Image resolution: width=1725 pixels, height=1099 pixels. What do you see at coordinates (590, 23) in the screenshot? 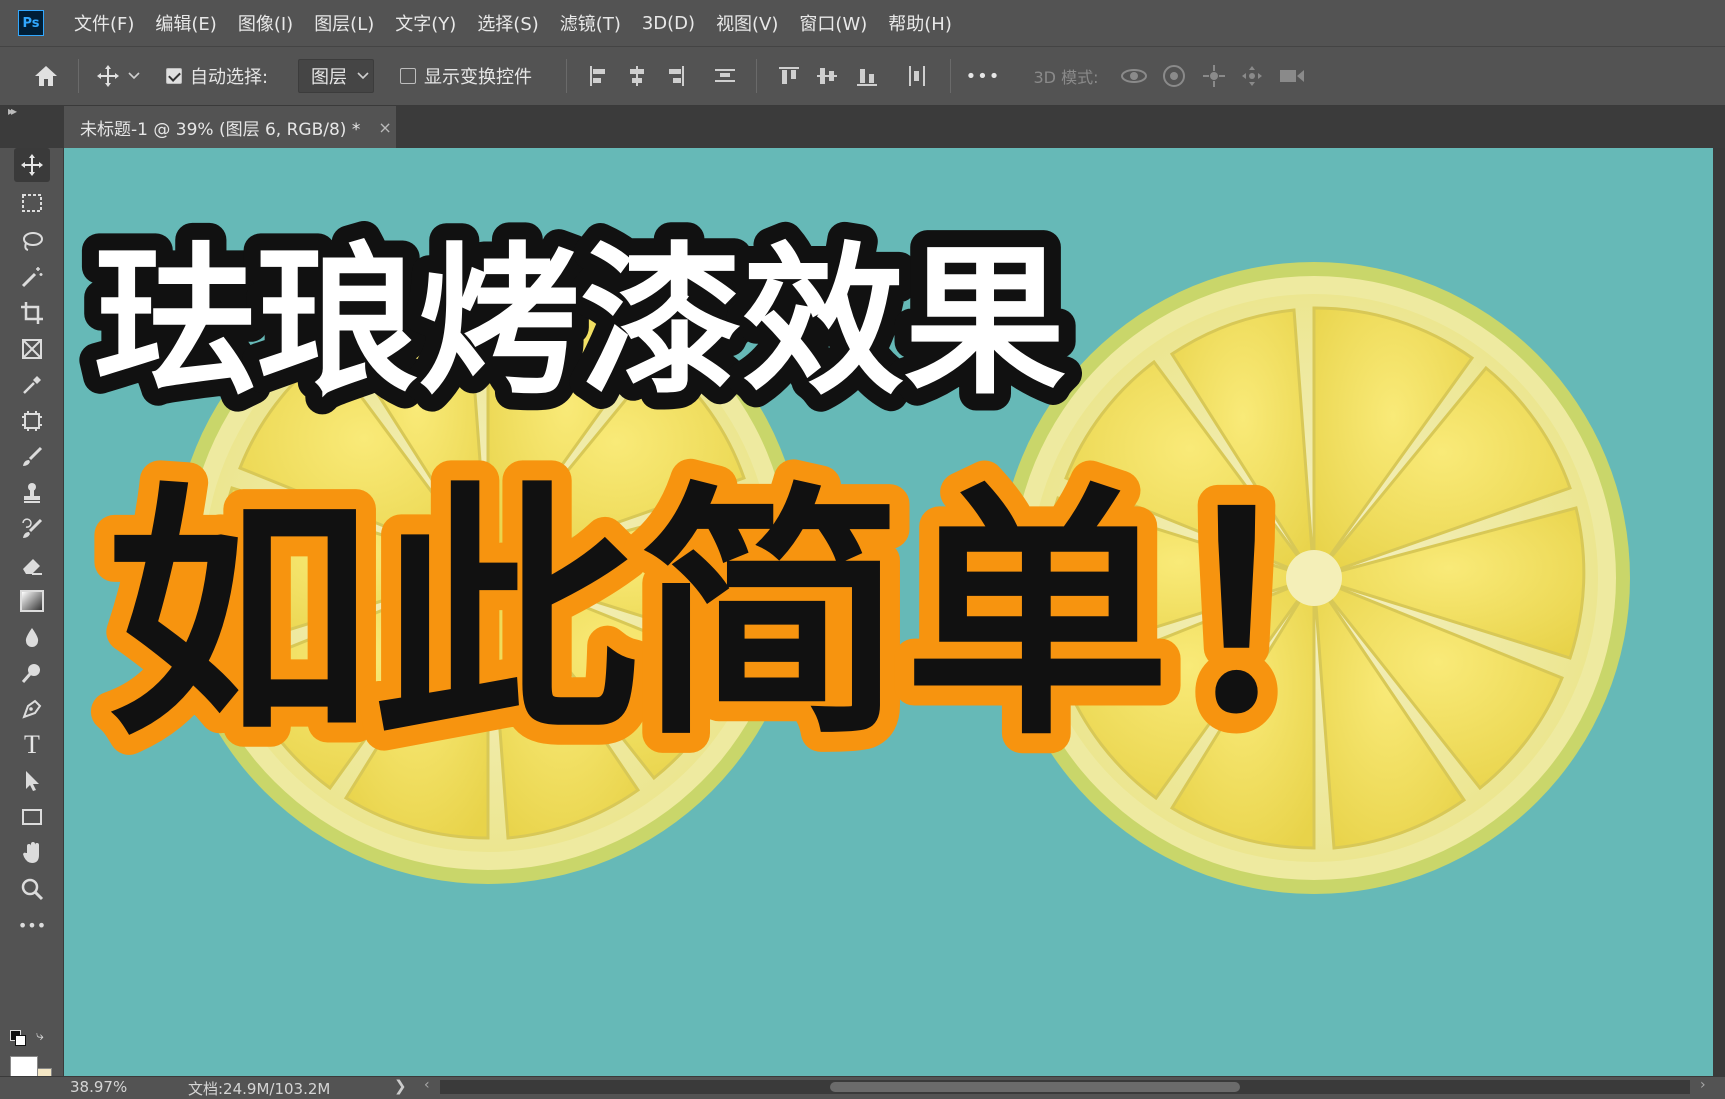
I see `menu-filter: 滤镜(T)` at bounding box center [590, 23].